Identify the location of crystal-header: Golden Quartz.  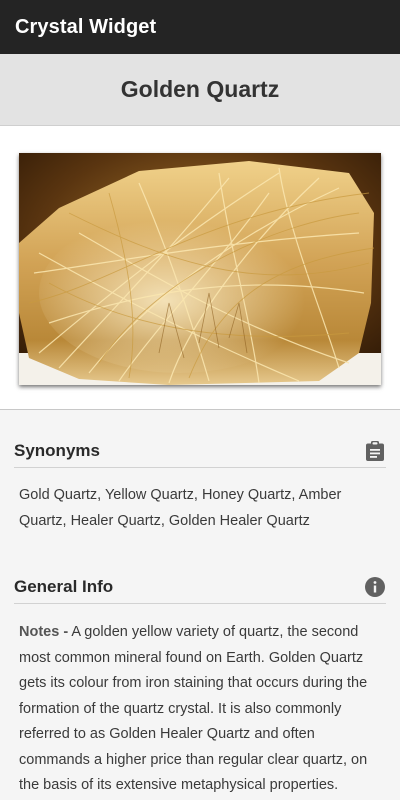
(200, 90).